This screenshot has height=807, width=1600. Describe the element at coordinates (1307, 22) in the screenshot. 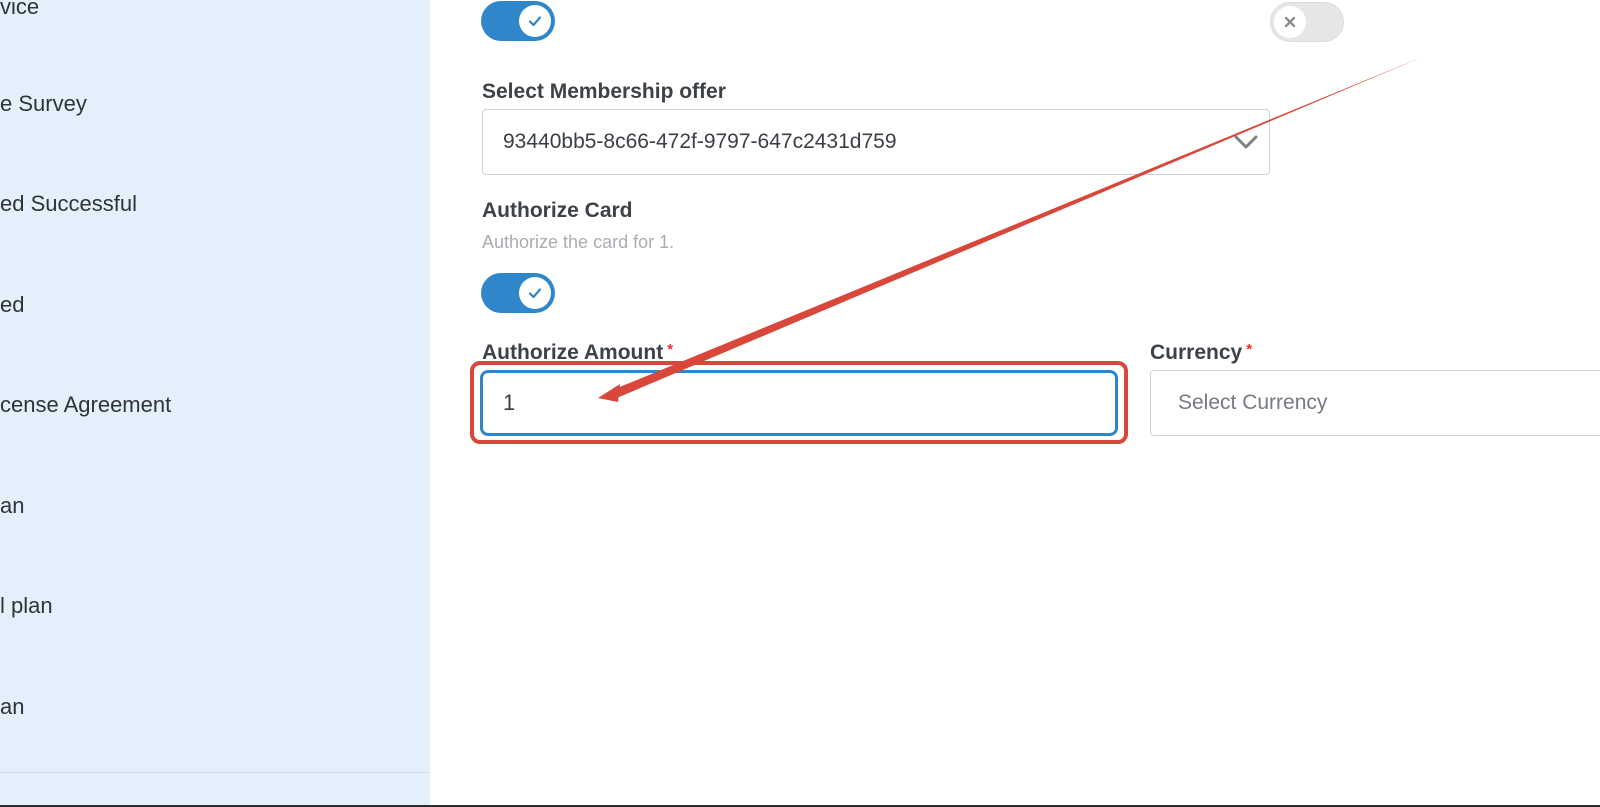

I see `top-toggle-off` at that location.